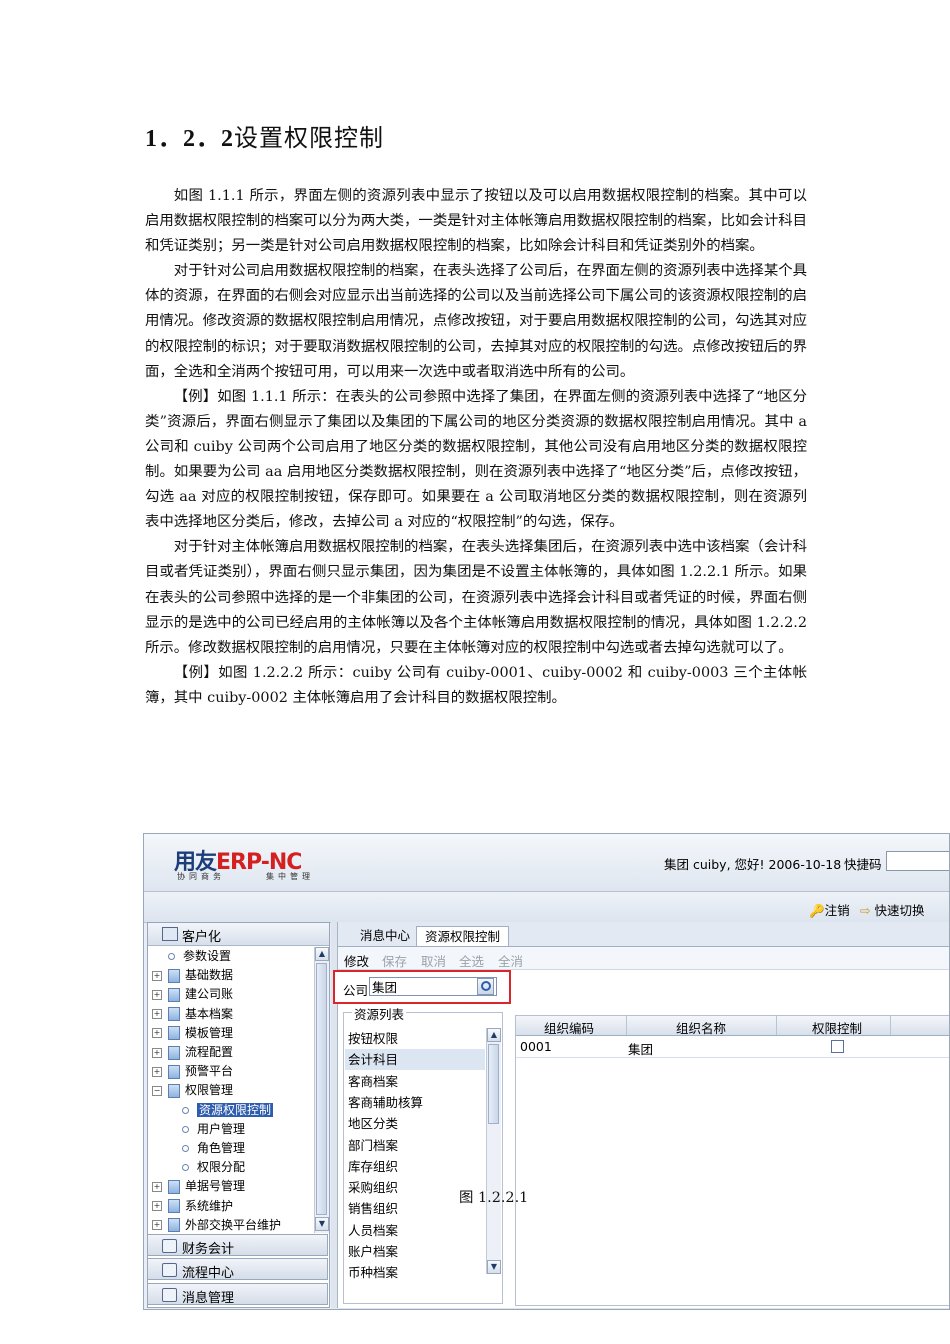 This screenshot has width=950, height=1344. I want to click on tab-message-center: 消息中心, so click(385, 936).